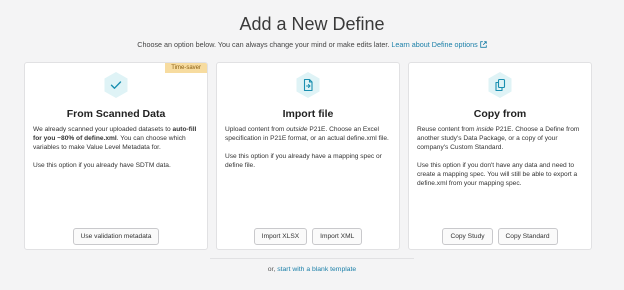 This screenshot has height=290, width=624. I want to click on learn-define-options-link: Learn about Define options, so click(439, 44).